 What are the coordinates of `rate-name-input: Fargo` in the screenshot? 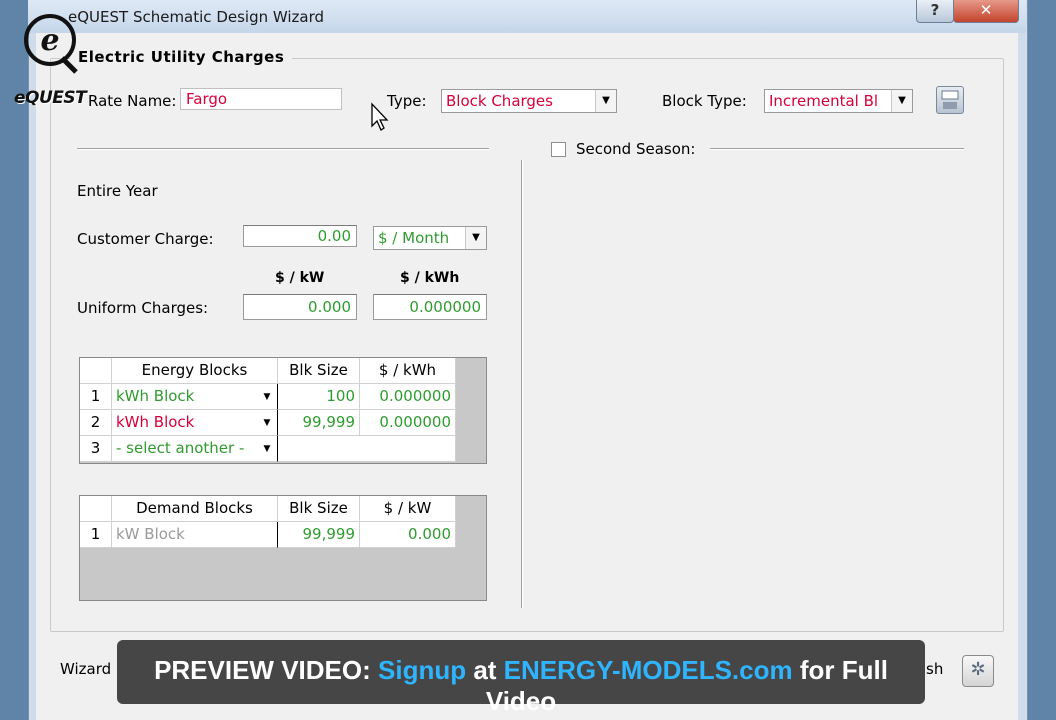 It's located at (261, 99).